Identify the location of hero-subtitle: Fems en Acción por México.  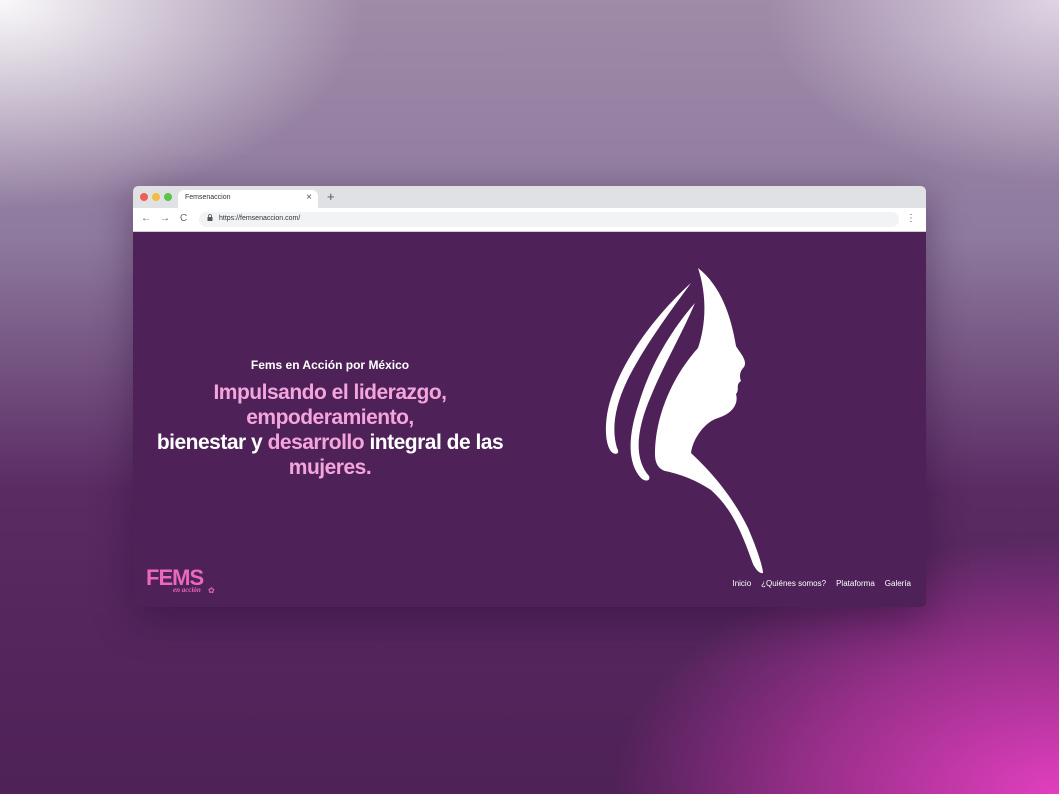
(330, 365).